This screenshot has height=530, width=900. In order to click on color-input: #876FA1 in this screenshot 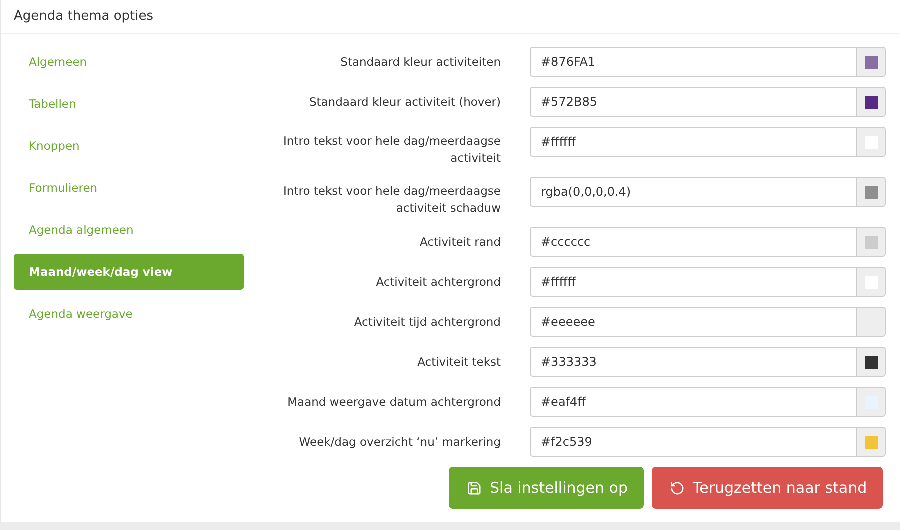, I will do `click(693, 62)`.